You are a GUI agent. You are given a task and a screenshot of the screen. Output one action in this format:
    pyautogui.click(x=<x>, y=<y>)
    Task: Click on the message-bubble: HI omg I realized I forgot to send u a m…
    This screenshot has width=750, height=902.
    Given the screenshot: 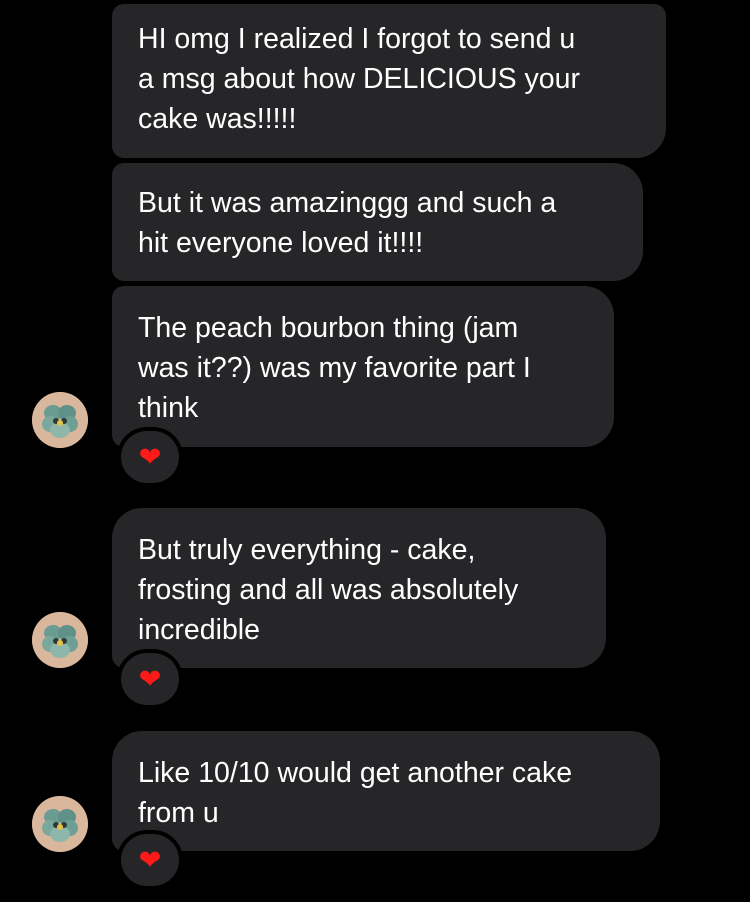 What is the action you would take?
    pyautogui.click(x=389, y=81)
    